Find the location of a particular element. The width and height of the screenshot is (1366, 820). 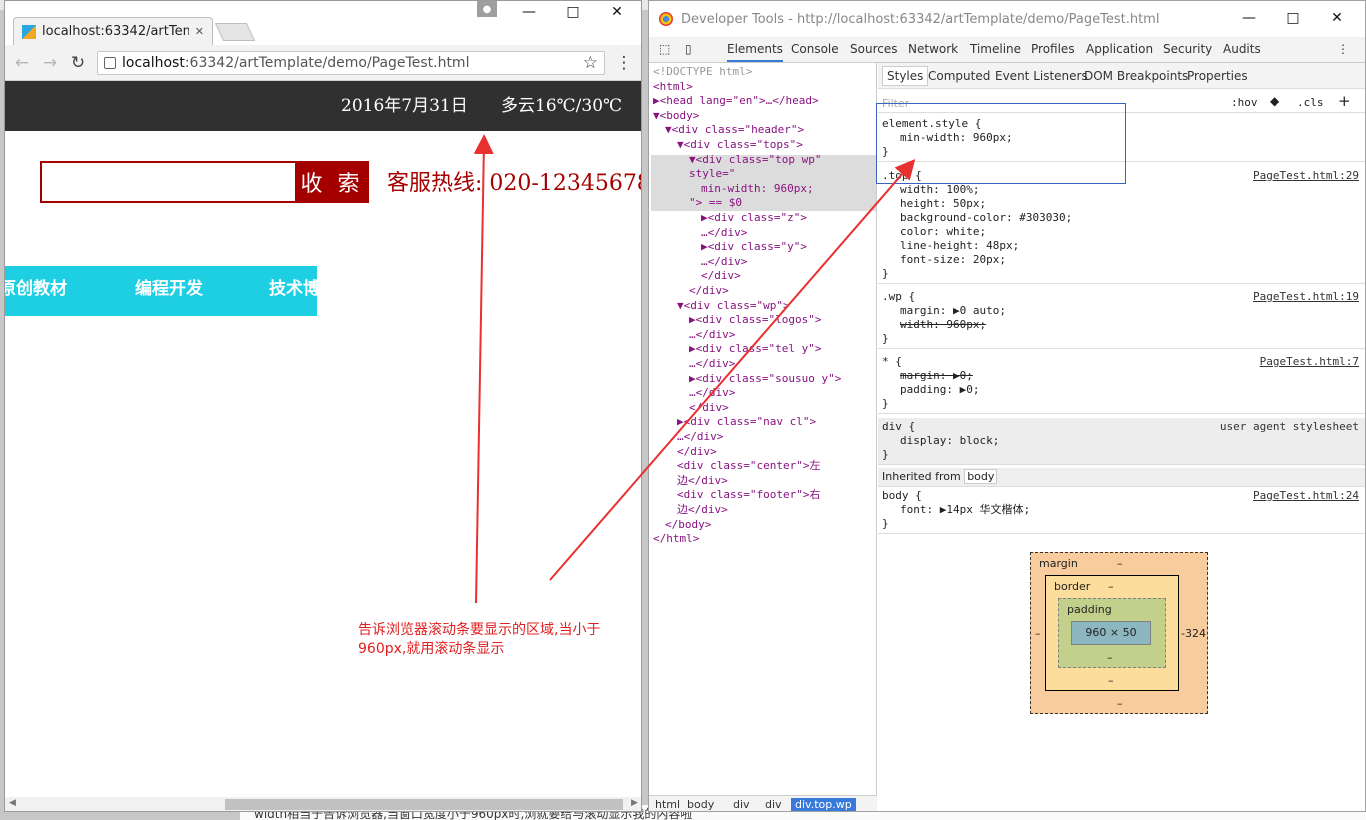

arrow-to-style is located at coordinates (732, 369).